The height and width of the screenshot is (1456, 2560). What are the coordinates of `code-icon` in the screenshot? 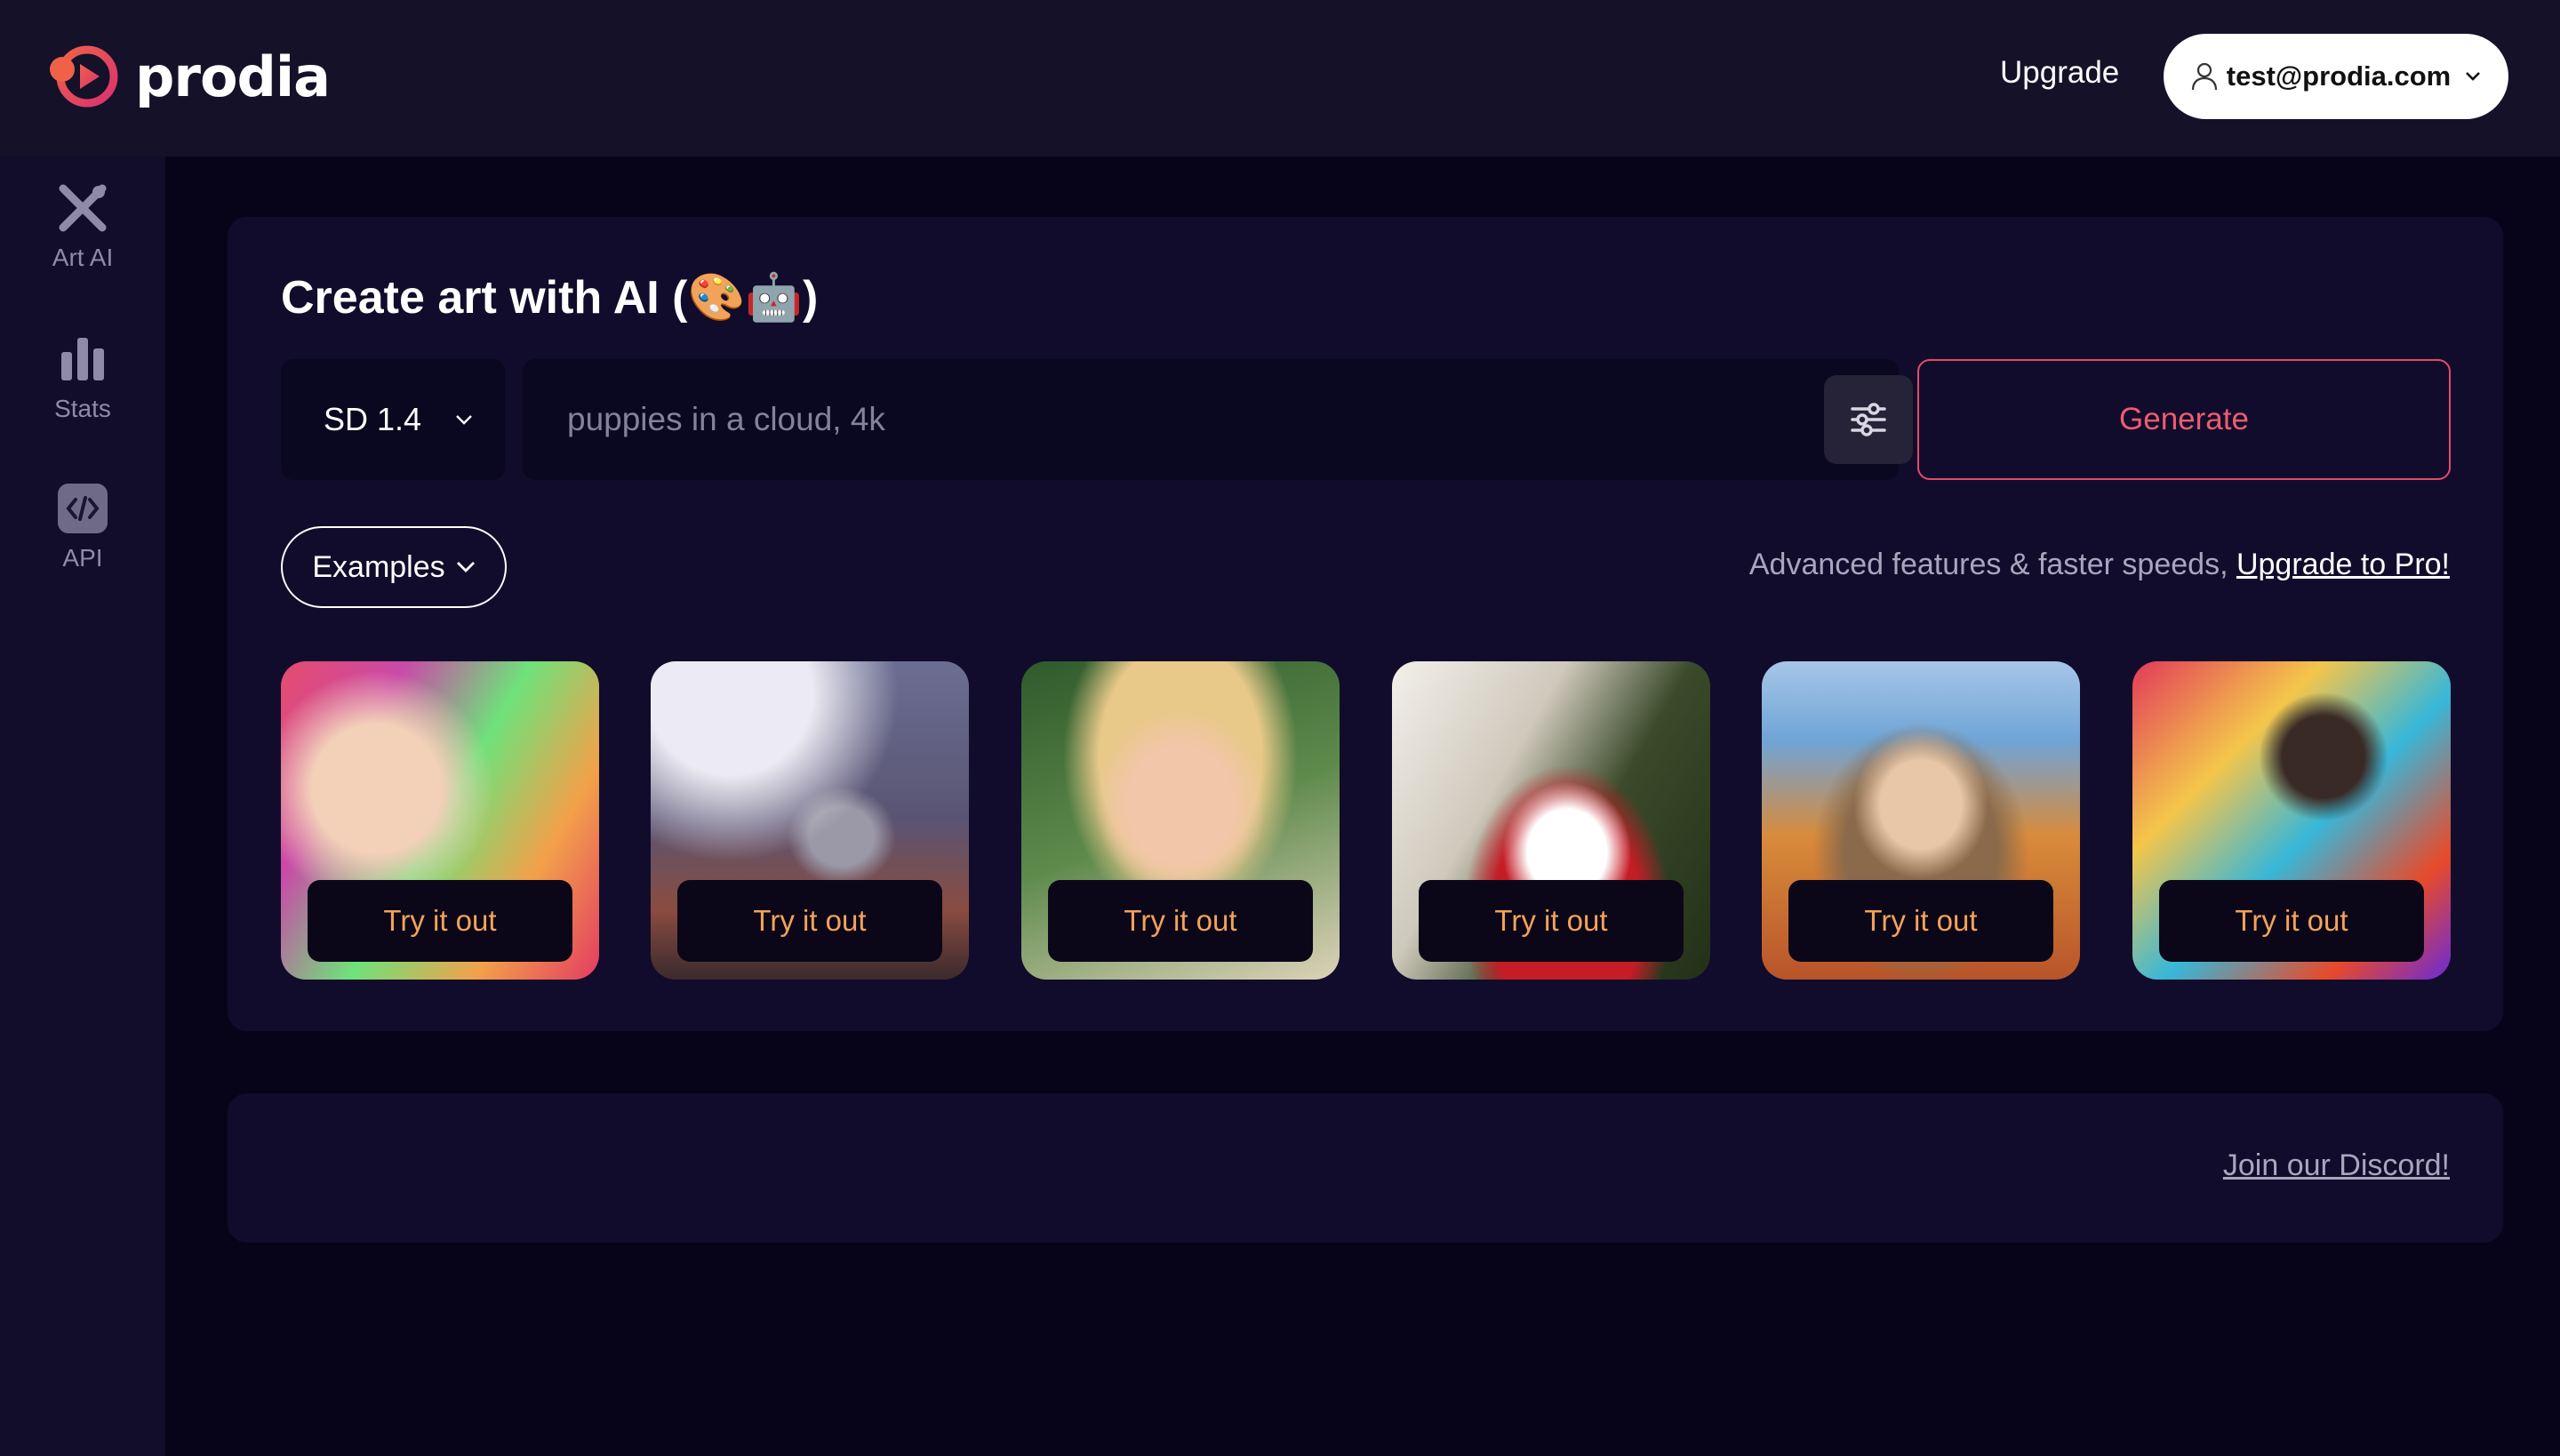 It's located at (83, 508).